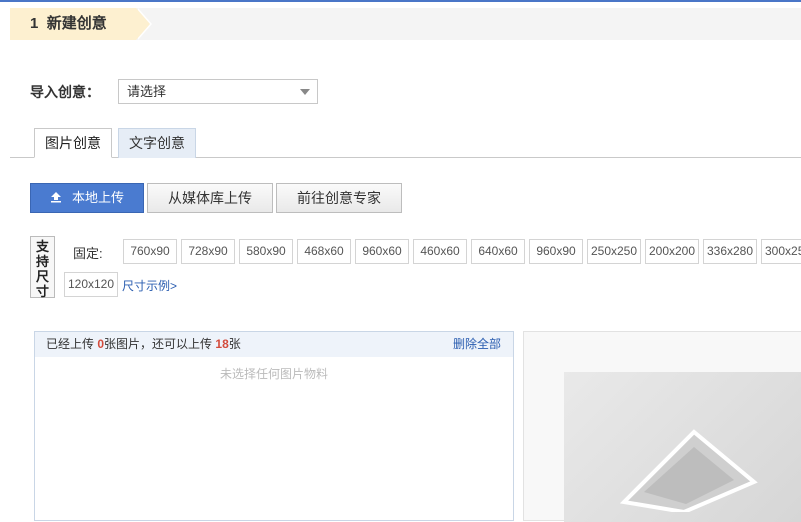  I want to click on step-number: 1, so click(34, 23).